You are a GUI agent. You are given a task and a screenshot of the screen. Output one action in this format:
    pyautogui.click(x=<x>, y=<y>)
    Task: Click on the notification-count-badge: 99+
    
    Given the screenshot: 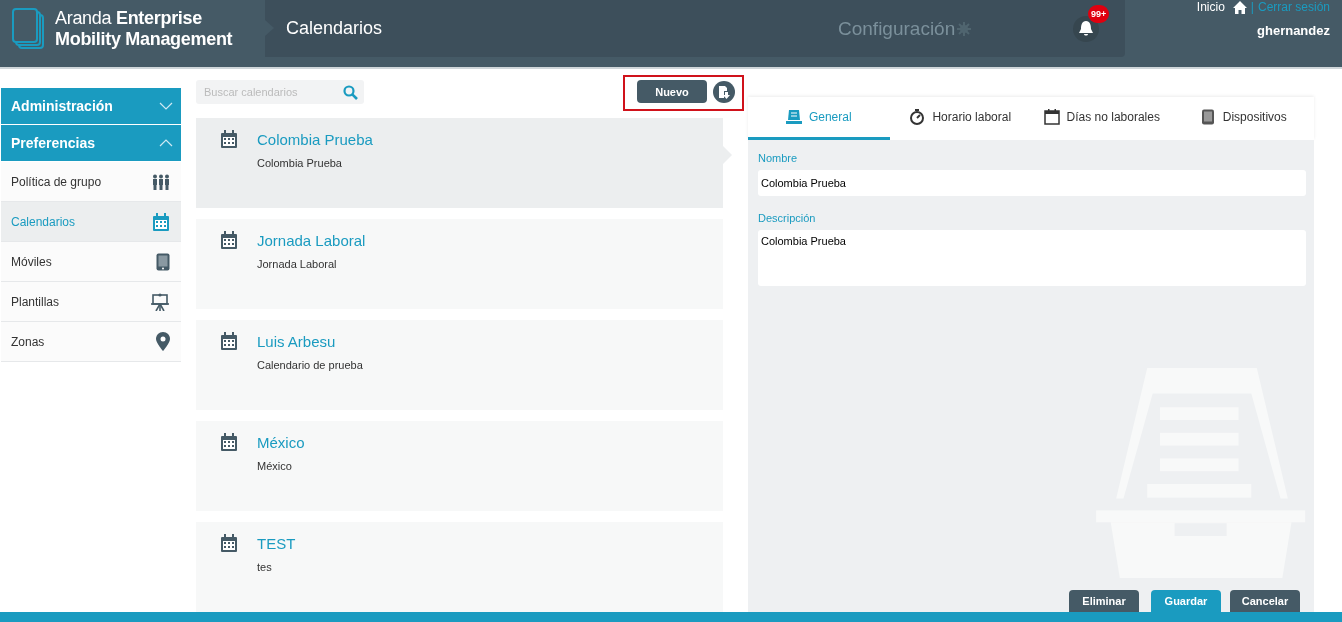 What is the action you would take?
    pyautogui.click(x=1099, y=13)
    